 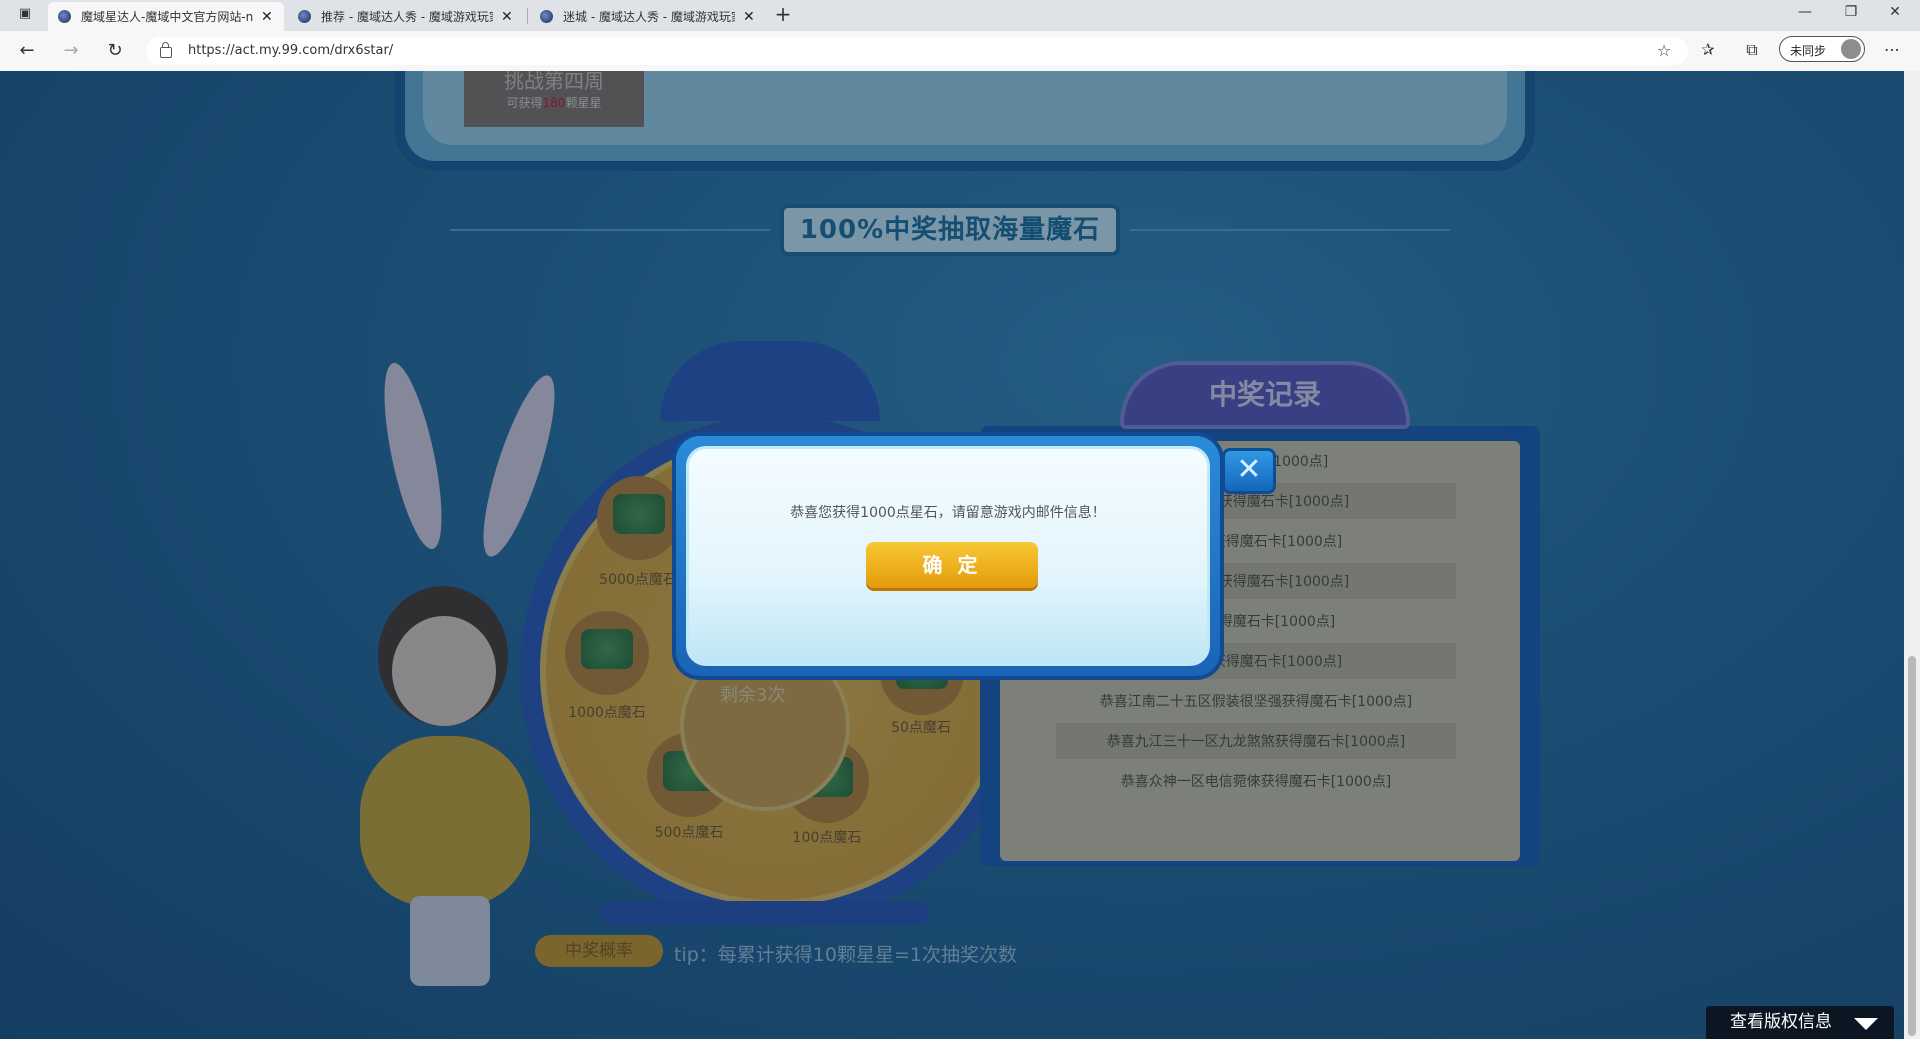 I want to click on prize-dialog-message: 恭喜您获得1000点星石，请留意游戏内邮件信息！, so click(x=948, y=513).